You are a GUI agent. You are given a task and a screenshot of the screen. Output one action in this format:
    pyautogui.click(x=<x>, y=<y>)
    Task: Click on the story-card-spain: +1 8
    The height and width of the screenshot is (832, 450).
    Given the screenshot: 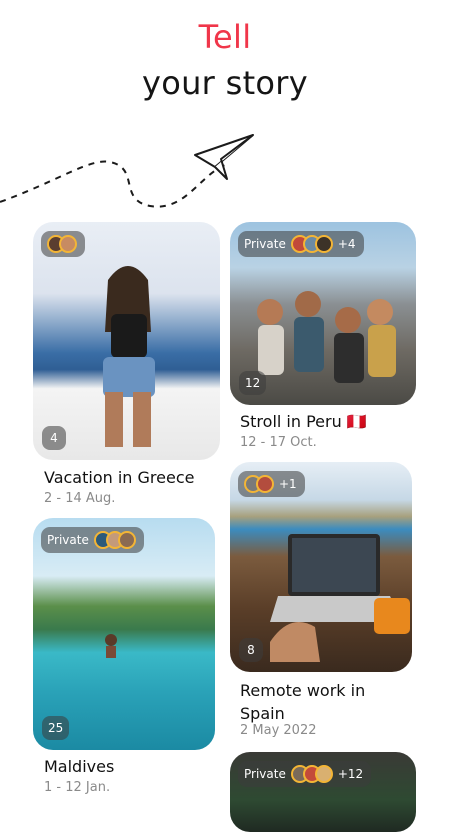 What is the action you would take?
    pyautogui.click(x=321, y=567)
    